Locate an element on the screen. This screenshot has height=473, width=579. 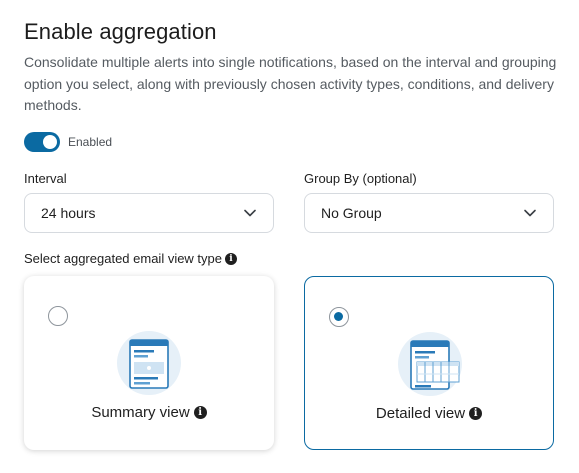
interval-label: Interval is located at coordinates (45, 178).